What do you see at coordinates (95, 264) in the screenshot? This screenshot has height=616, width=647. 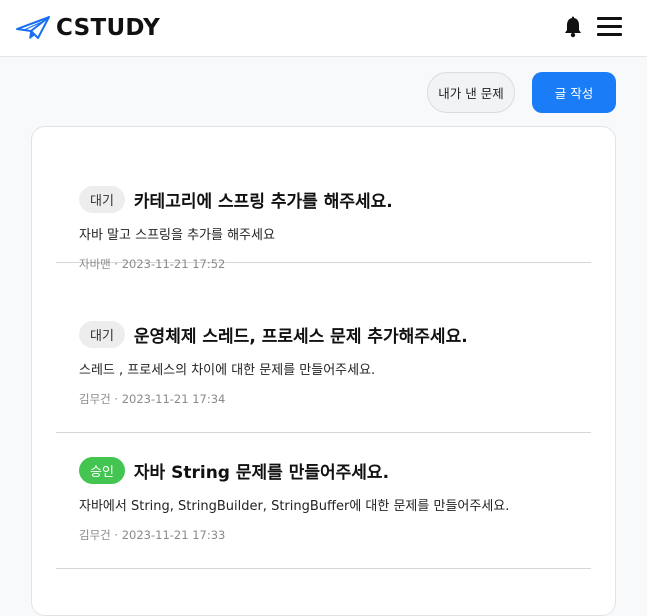 I see `post-author: 자바맨` at bounding box center [95, 264].